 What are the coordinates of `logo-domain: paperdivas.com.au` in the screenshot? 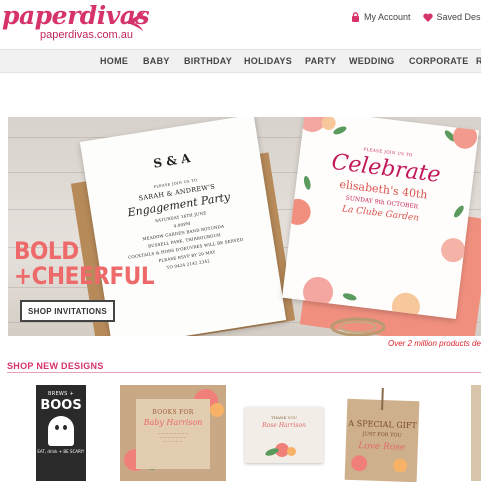 It's located at (86, 35).